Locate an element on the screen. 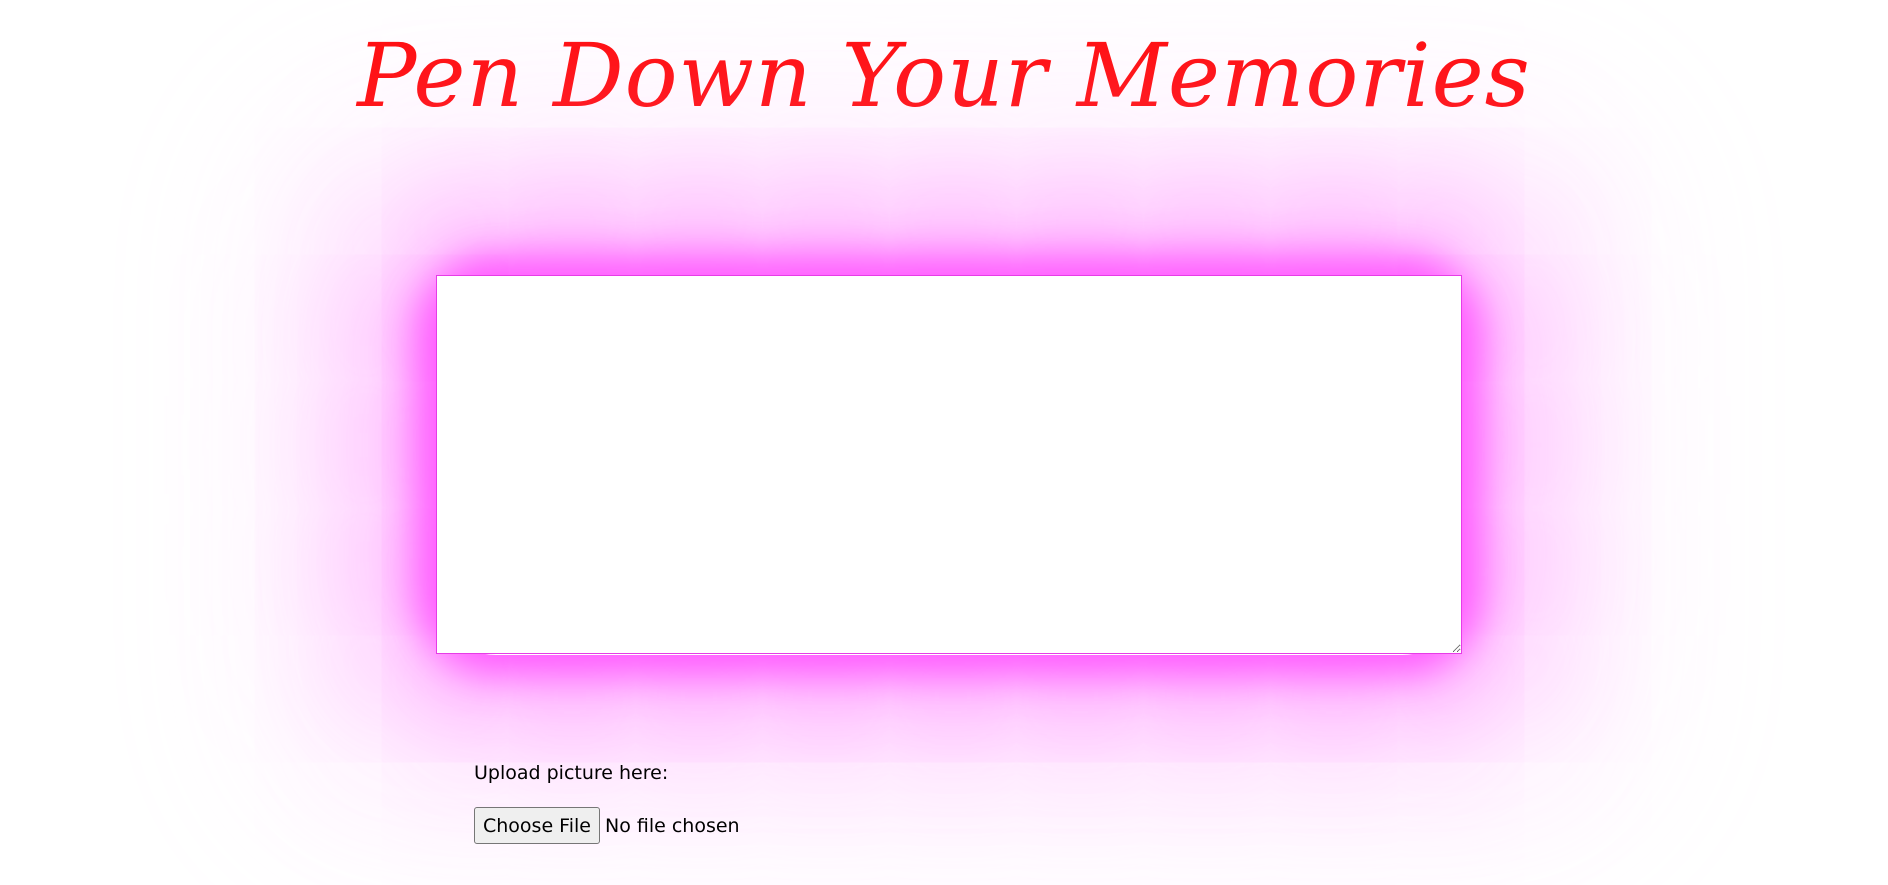 The height and width of the screenshot is (885, 1888). page-title: Pen Down Your Memories is located at coordinates (944, 75).